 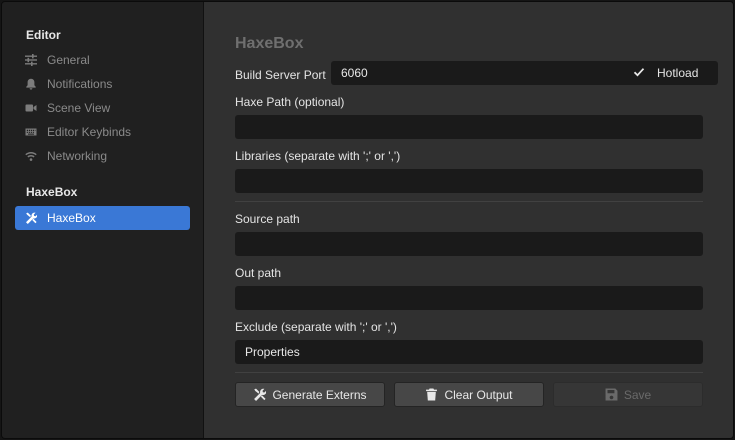 I want to click on page-title: HaxeBox, so click(x=269, y=43).